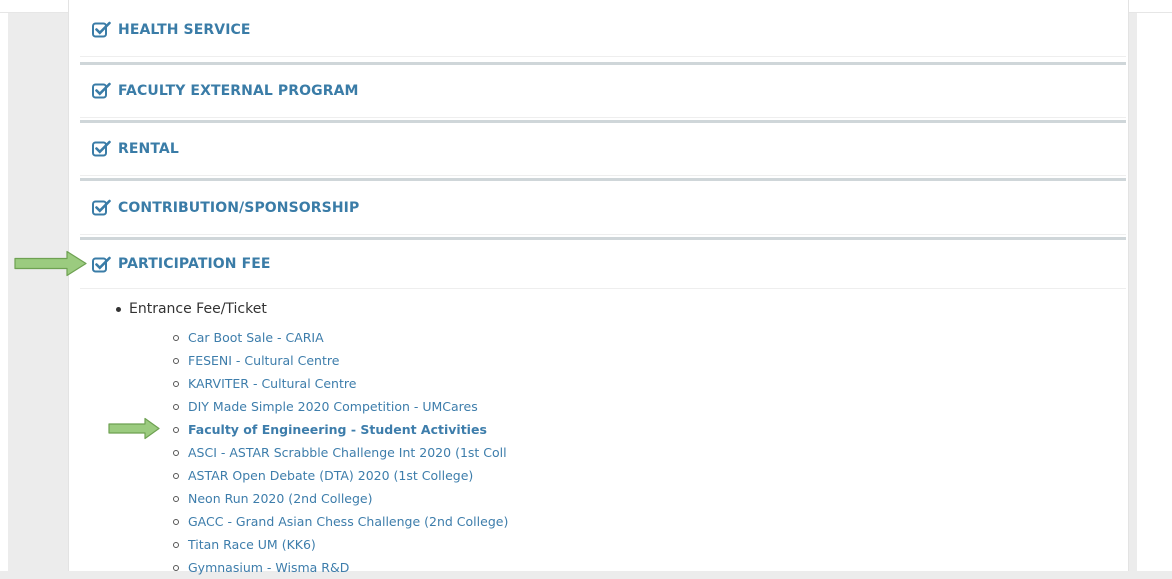 Image resolution: width=1172 pixels, height=579 pixels. Describe the element at coordinates (252, 544) in the screenshot. I see `fee-item-link: Titan Race UM (KK6)` at that location.